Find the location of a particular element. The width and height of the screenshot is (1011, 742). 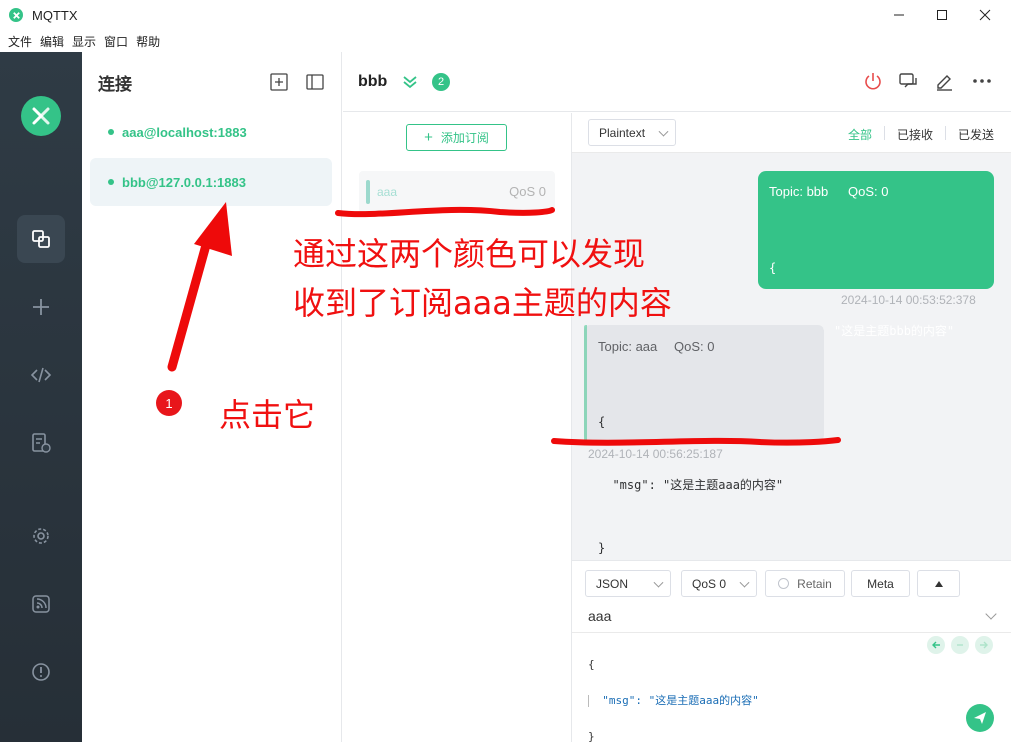

message-timestamp: 2024-10-14 00:53:52:378 is located at coordinates (908, 300).